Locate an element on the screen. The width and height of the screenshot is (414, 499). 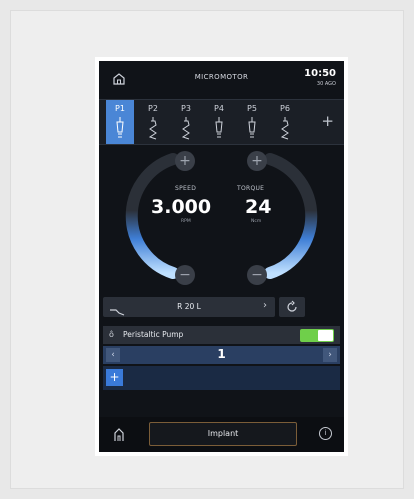
program-bar: P1 P2 P3 P4 P5 P6 + is located at coordinates (221, 122).